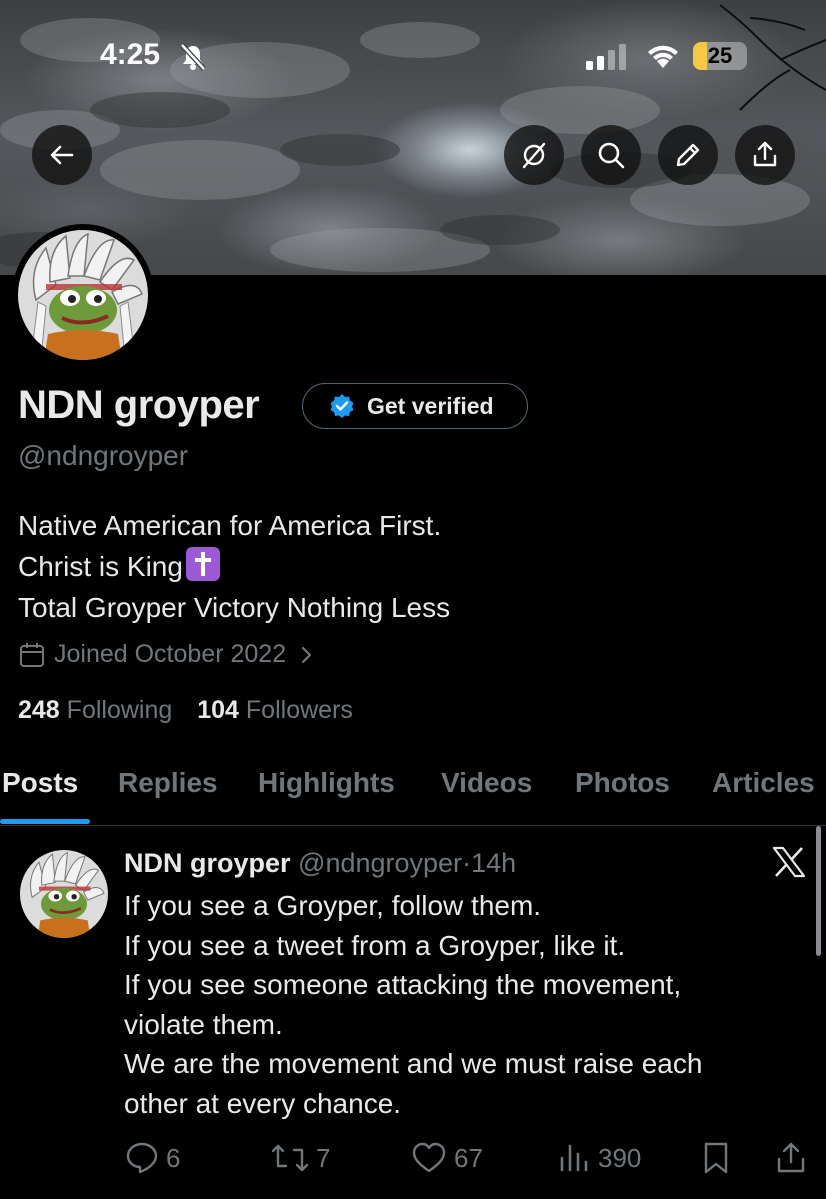  Describe the element at coordinates (45, 821) in the screenshot. I see `active-tab-indicator` at that location.